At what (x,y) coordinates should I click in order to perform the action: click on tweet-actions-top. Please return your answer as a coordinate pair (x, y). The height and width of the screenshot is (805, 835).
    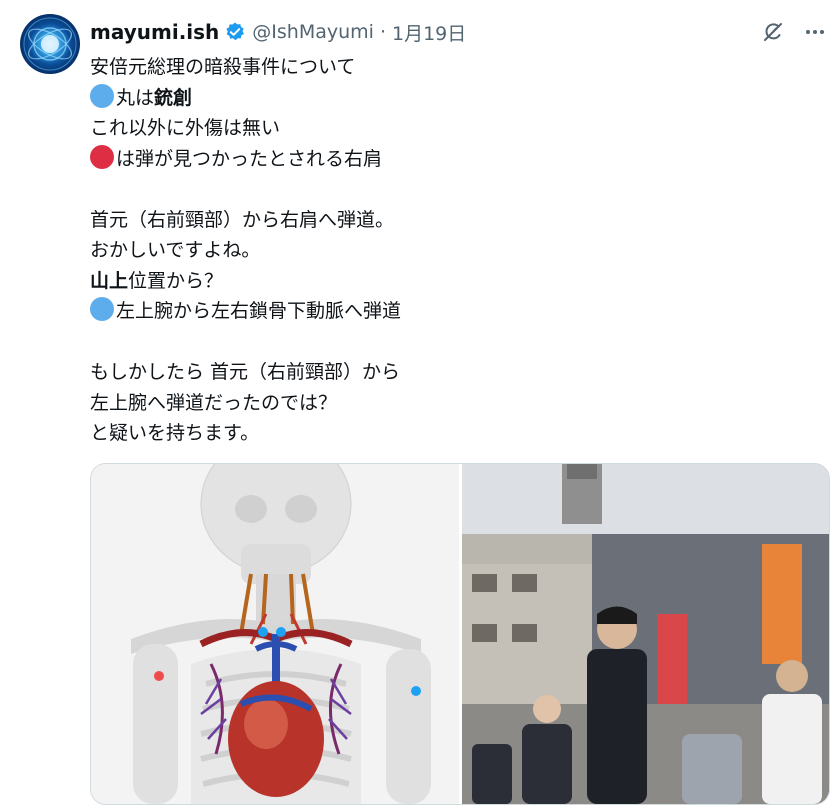
    Looking at the image, I should click on (794, 32).